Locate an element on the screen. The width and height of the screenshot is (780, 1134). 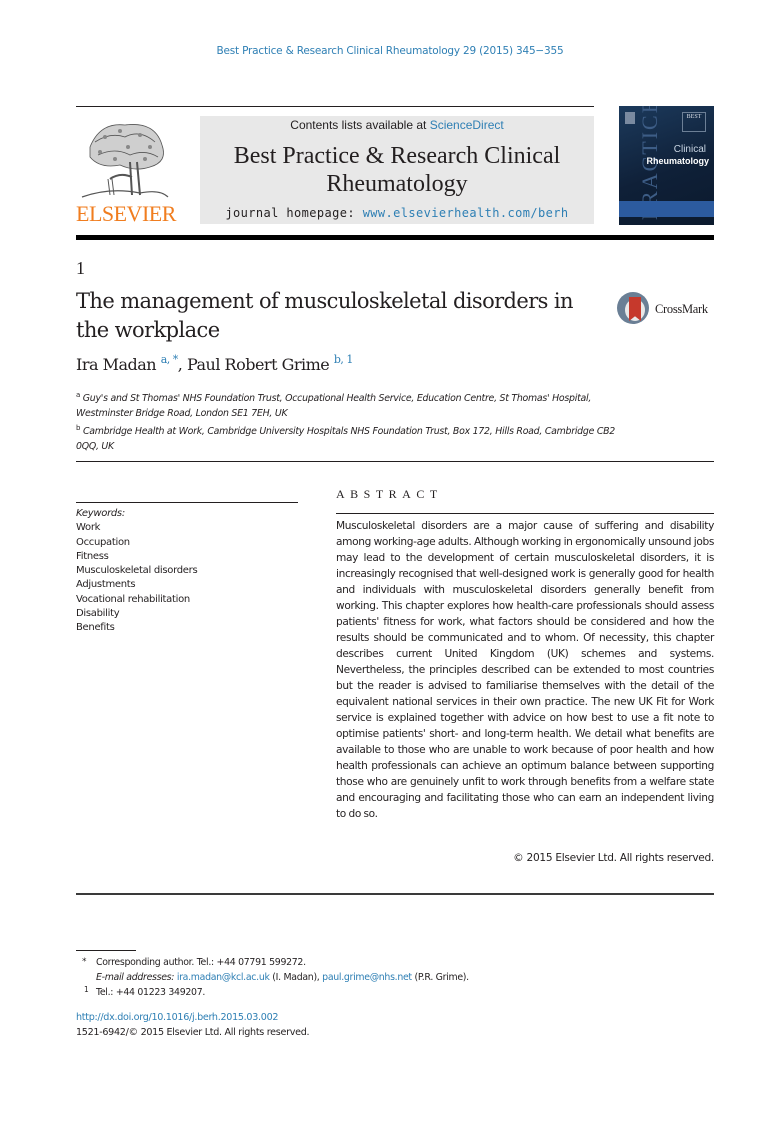
author-name: Paul Robert Grime is located at coordinates (258, 364).